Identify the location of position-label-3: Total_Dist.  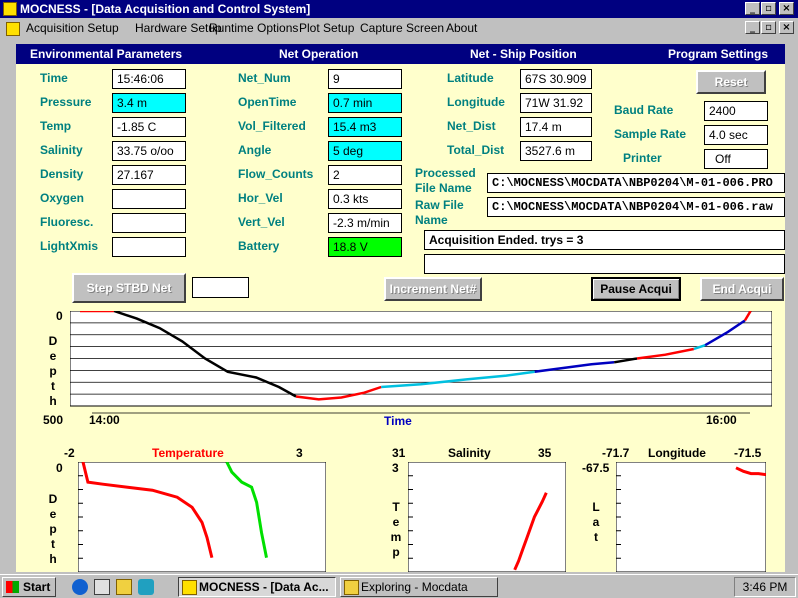
(476, 150).